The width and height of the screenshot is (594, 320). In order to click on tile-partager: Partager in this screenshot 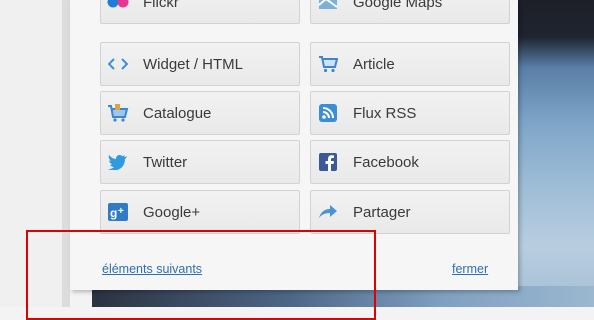, I will do `click(410, 212)`.